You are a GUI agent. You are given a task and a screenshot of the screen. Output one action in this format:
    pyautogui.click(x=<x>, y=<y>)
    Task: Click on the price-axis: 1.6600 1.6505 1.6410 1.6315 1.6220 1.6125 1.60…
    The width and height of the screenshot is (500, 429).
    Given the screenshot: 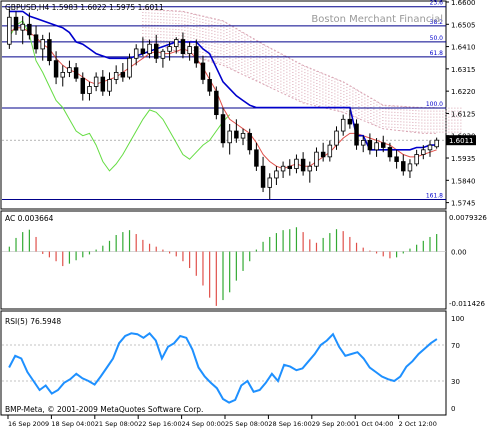 What is the action you would take?
    pyautogui.click(x=461, y=104)
    